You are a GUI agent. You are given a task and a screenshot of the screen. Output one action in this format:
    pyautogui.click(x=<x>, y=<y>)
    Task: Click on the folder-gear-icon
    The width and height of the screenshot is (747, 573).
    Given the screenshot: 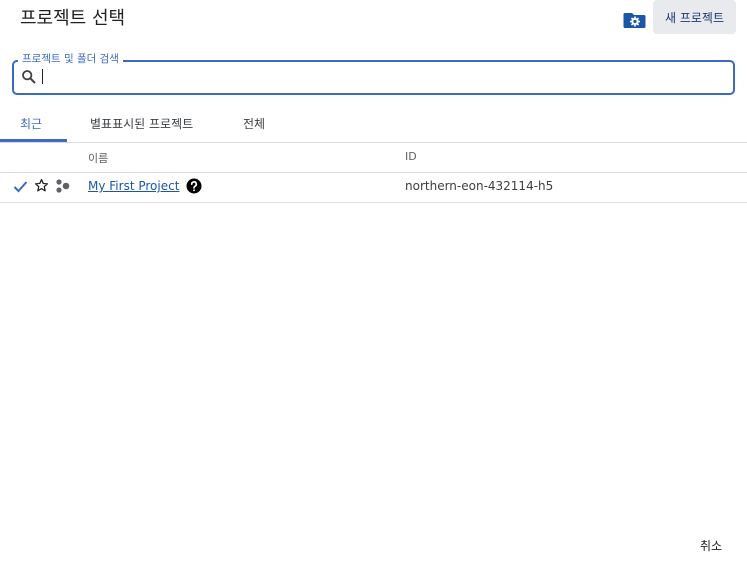 What is the action you would take?
    pyautogui.click(x=634, y=20)
    